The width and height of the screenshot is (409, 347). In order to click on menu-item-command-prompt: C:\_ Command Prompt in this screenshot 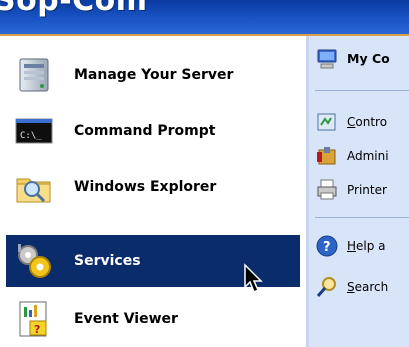, I will do `click(153, 131)`.